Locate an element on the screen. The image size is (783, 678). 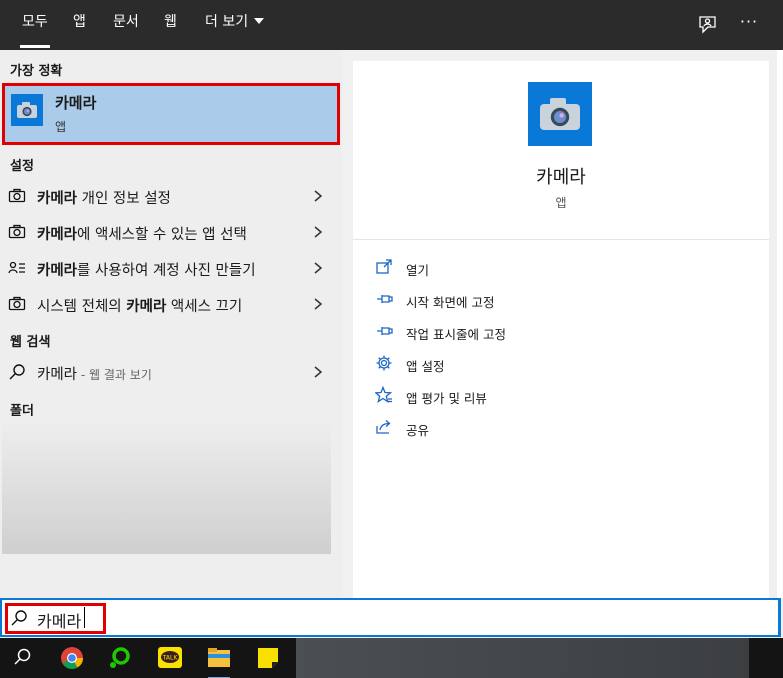
account-icon is located at coordinates (16, 267).